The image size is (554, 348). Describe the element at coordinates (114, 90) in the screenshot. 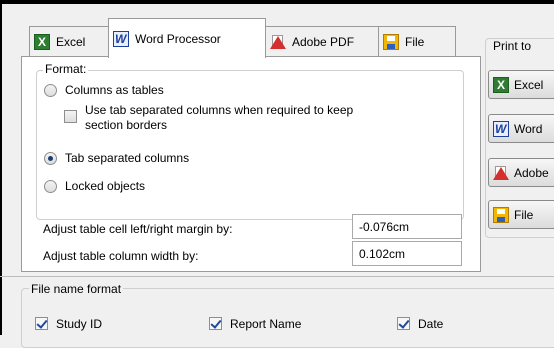

I see `radio-label: Columns as tables` at that location.